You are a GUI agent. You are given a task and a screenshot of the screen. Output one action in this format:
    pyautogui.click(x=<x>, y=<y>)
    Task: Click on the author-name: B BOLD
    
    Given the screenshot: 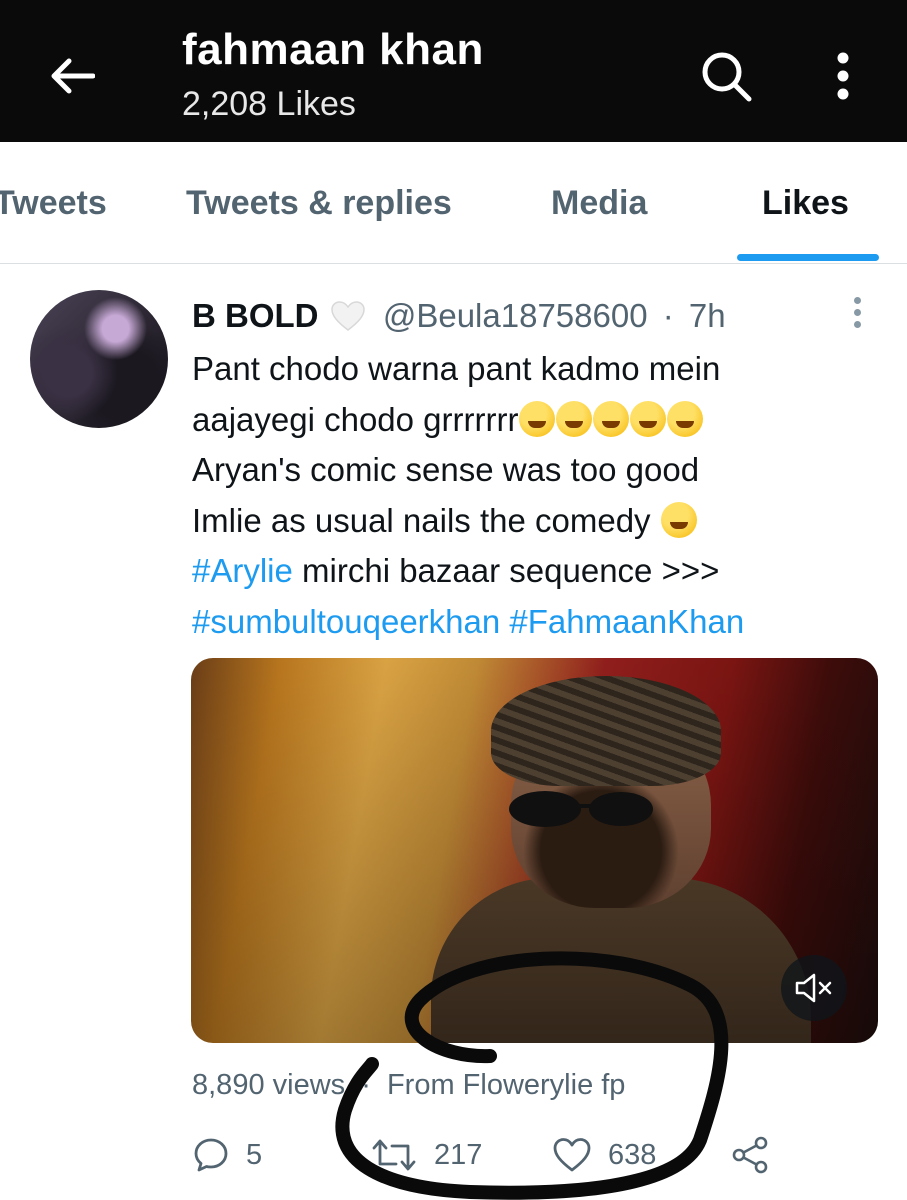 What is the action you would take?
    pyautogui.click(x=255, y=315)
    